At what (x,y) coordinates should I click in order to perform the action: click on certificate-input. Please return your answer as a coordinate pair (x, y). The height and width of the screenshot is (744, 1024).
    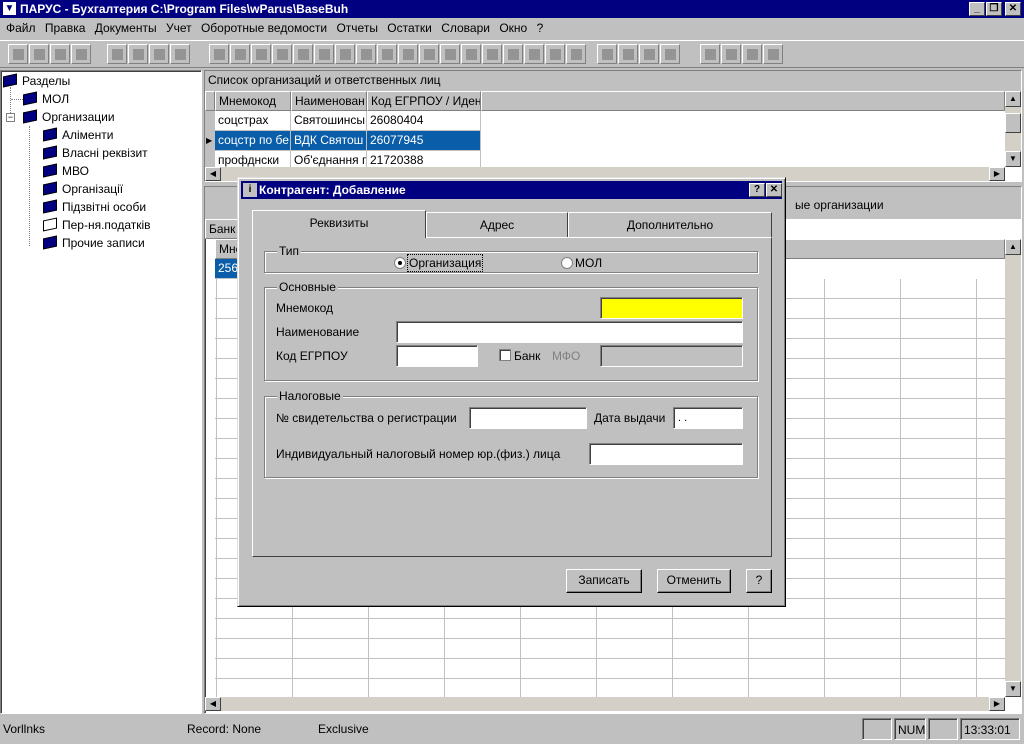
    Looking at the image, I should click on (528, 418).